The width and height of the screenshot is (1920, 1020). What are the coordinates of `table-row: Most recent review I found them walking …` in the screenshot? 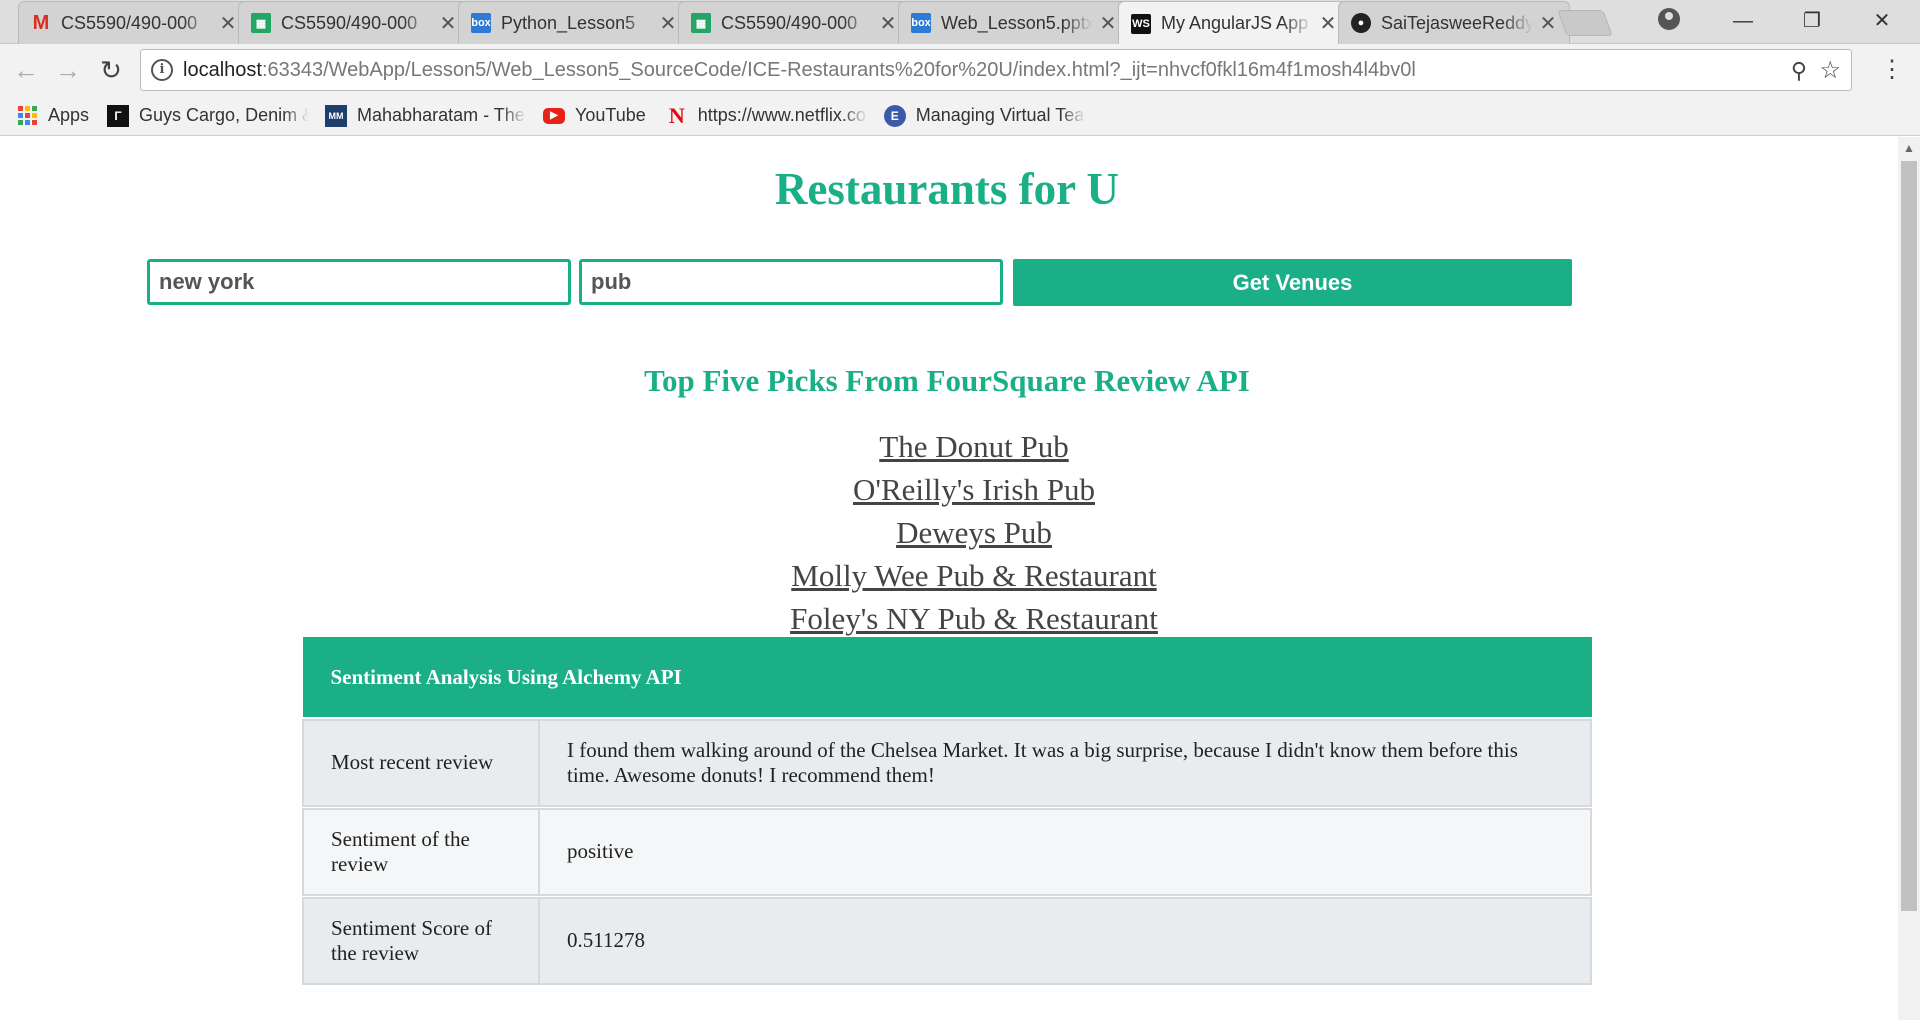 It's located at (947, 762).